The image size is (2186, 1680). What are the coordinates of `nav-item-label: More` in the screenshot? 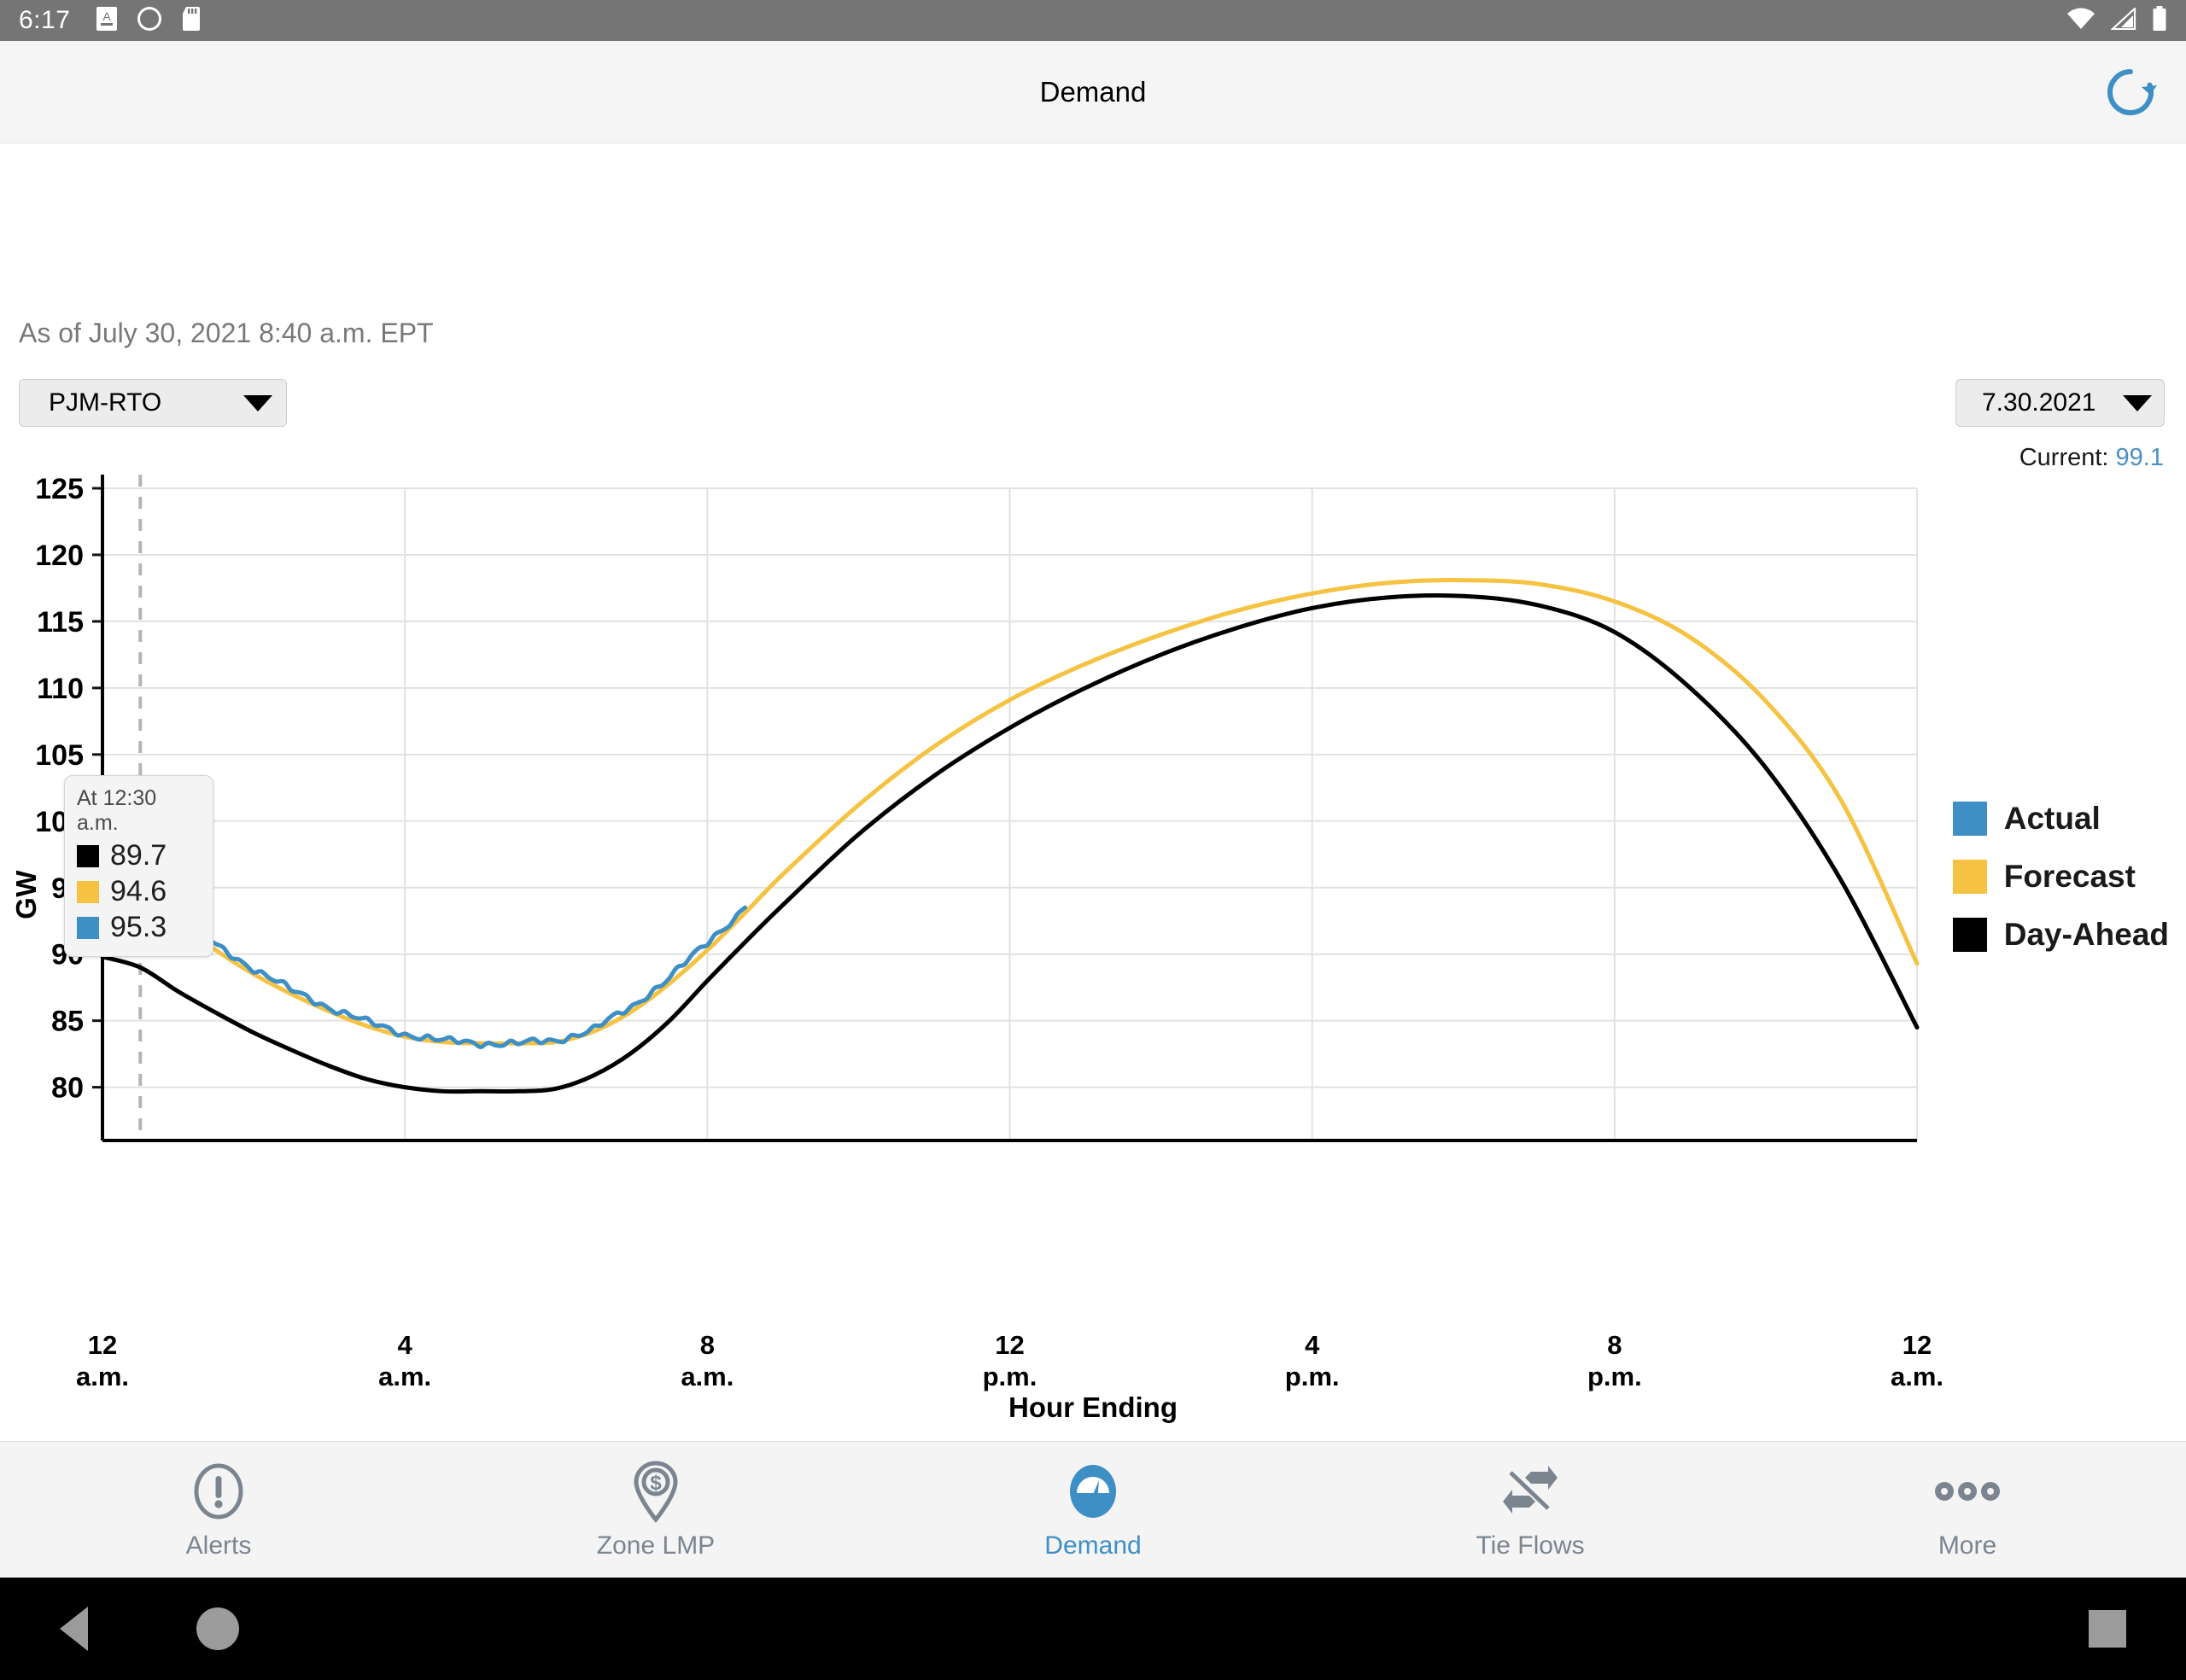 It's located at (1967, 1545).